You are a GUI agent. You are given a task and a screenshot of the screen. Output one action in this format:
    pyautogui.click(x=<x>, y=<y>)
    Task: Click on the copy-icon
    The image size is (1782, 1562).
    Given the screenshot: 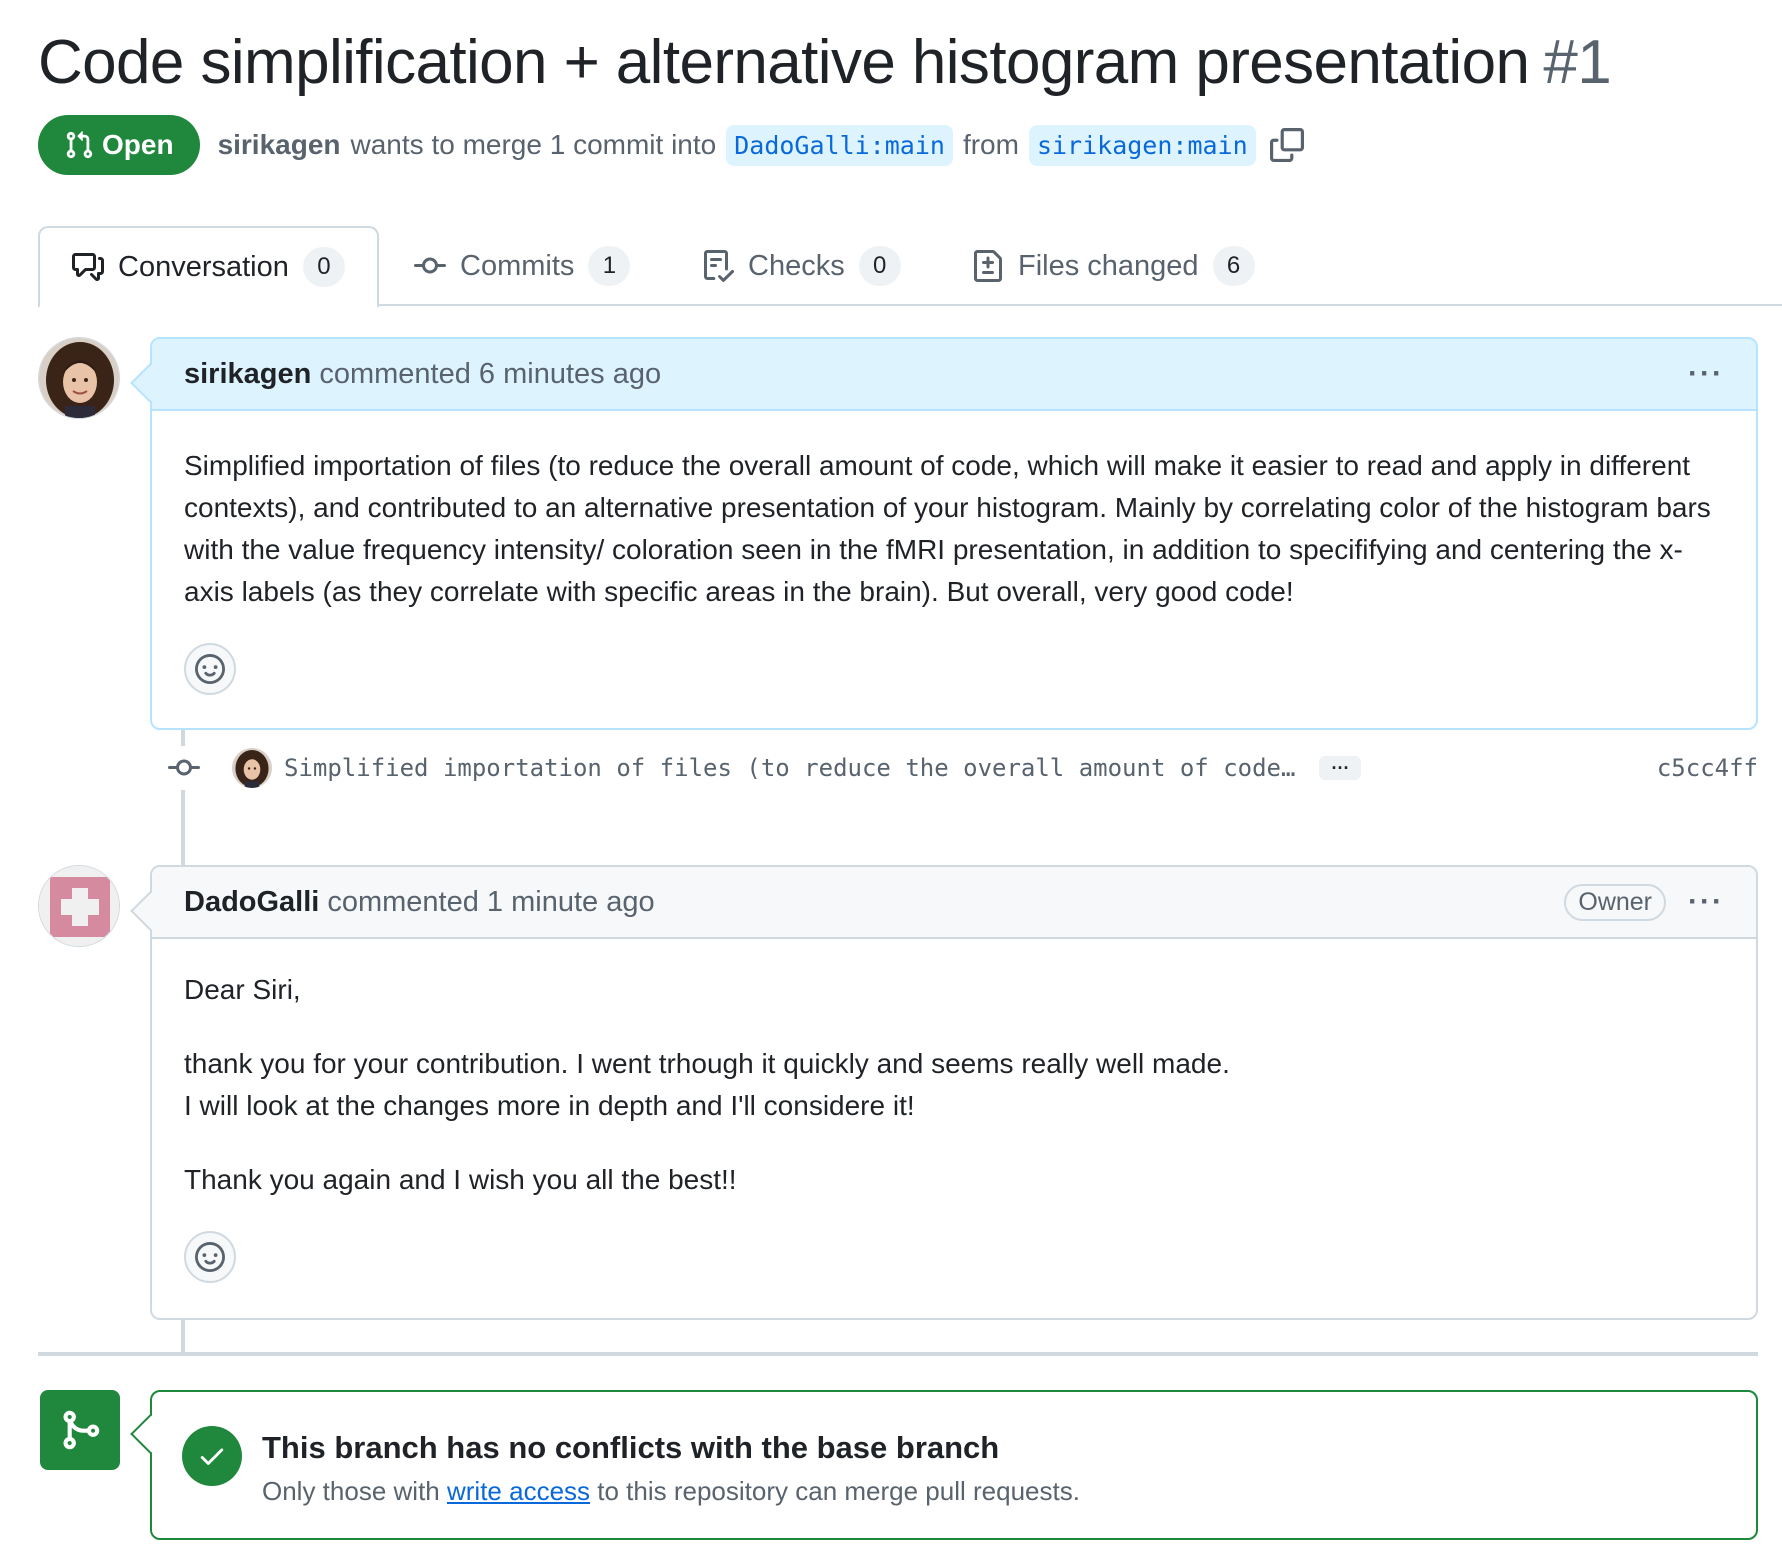 What is the action you would take?
    pyautogui.click(x=1286, y=145)
    